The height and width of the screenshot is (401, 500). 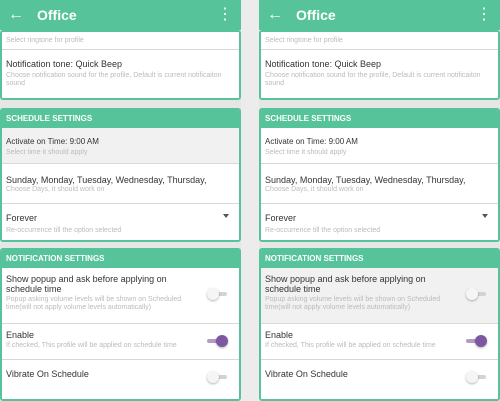 I want to click on screen-gutter, so click(x=250, y=200).